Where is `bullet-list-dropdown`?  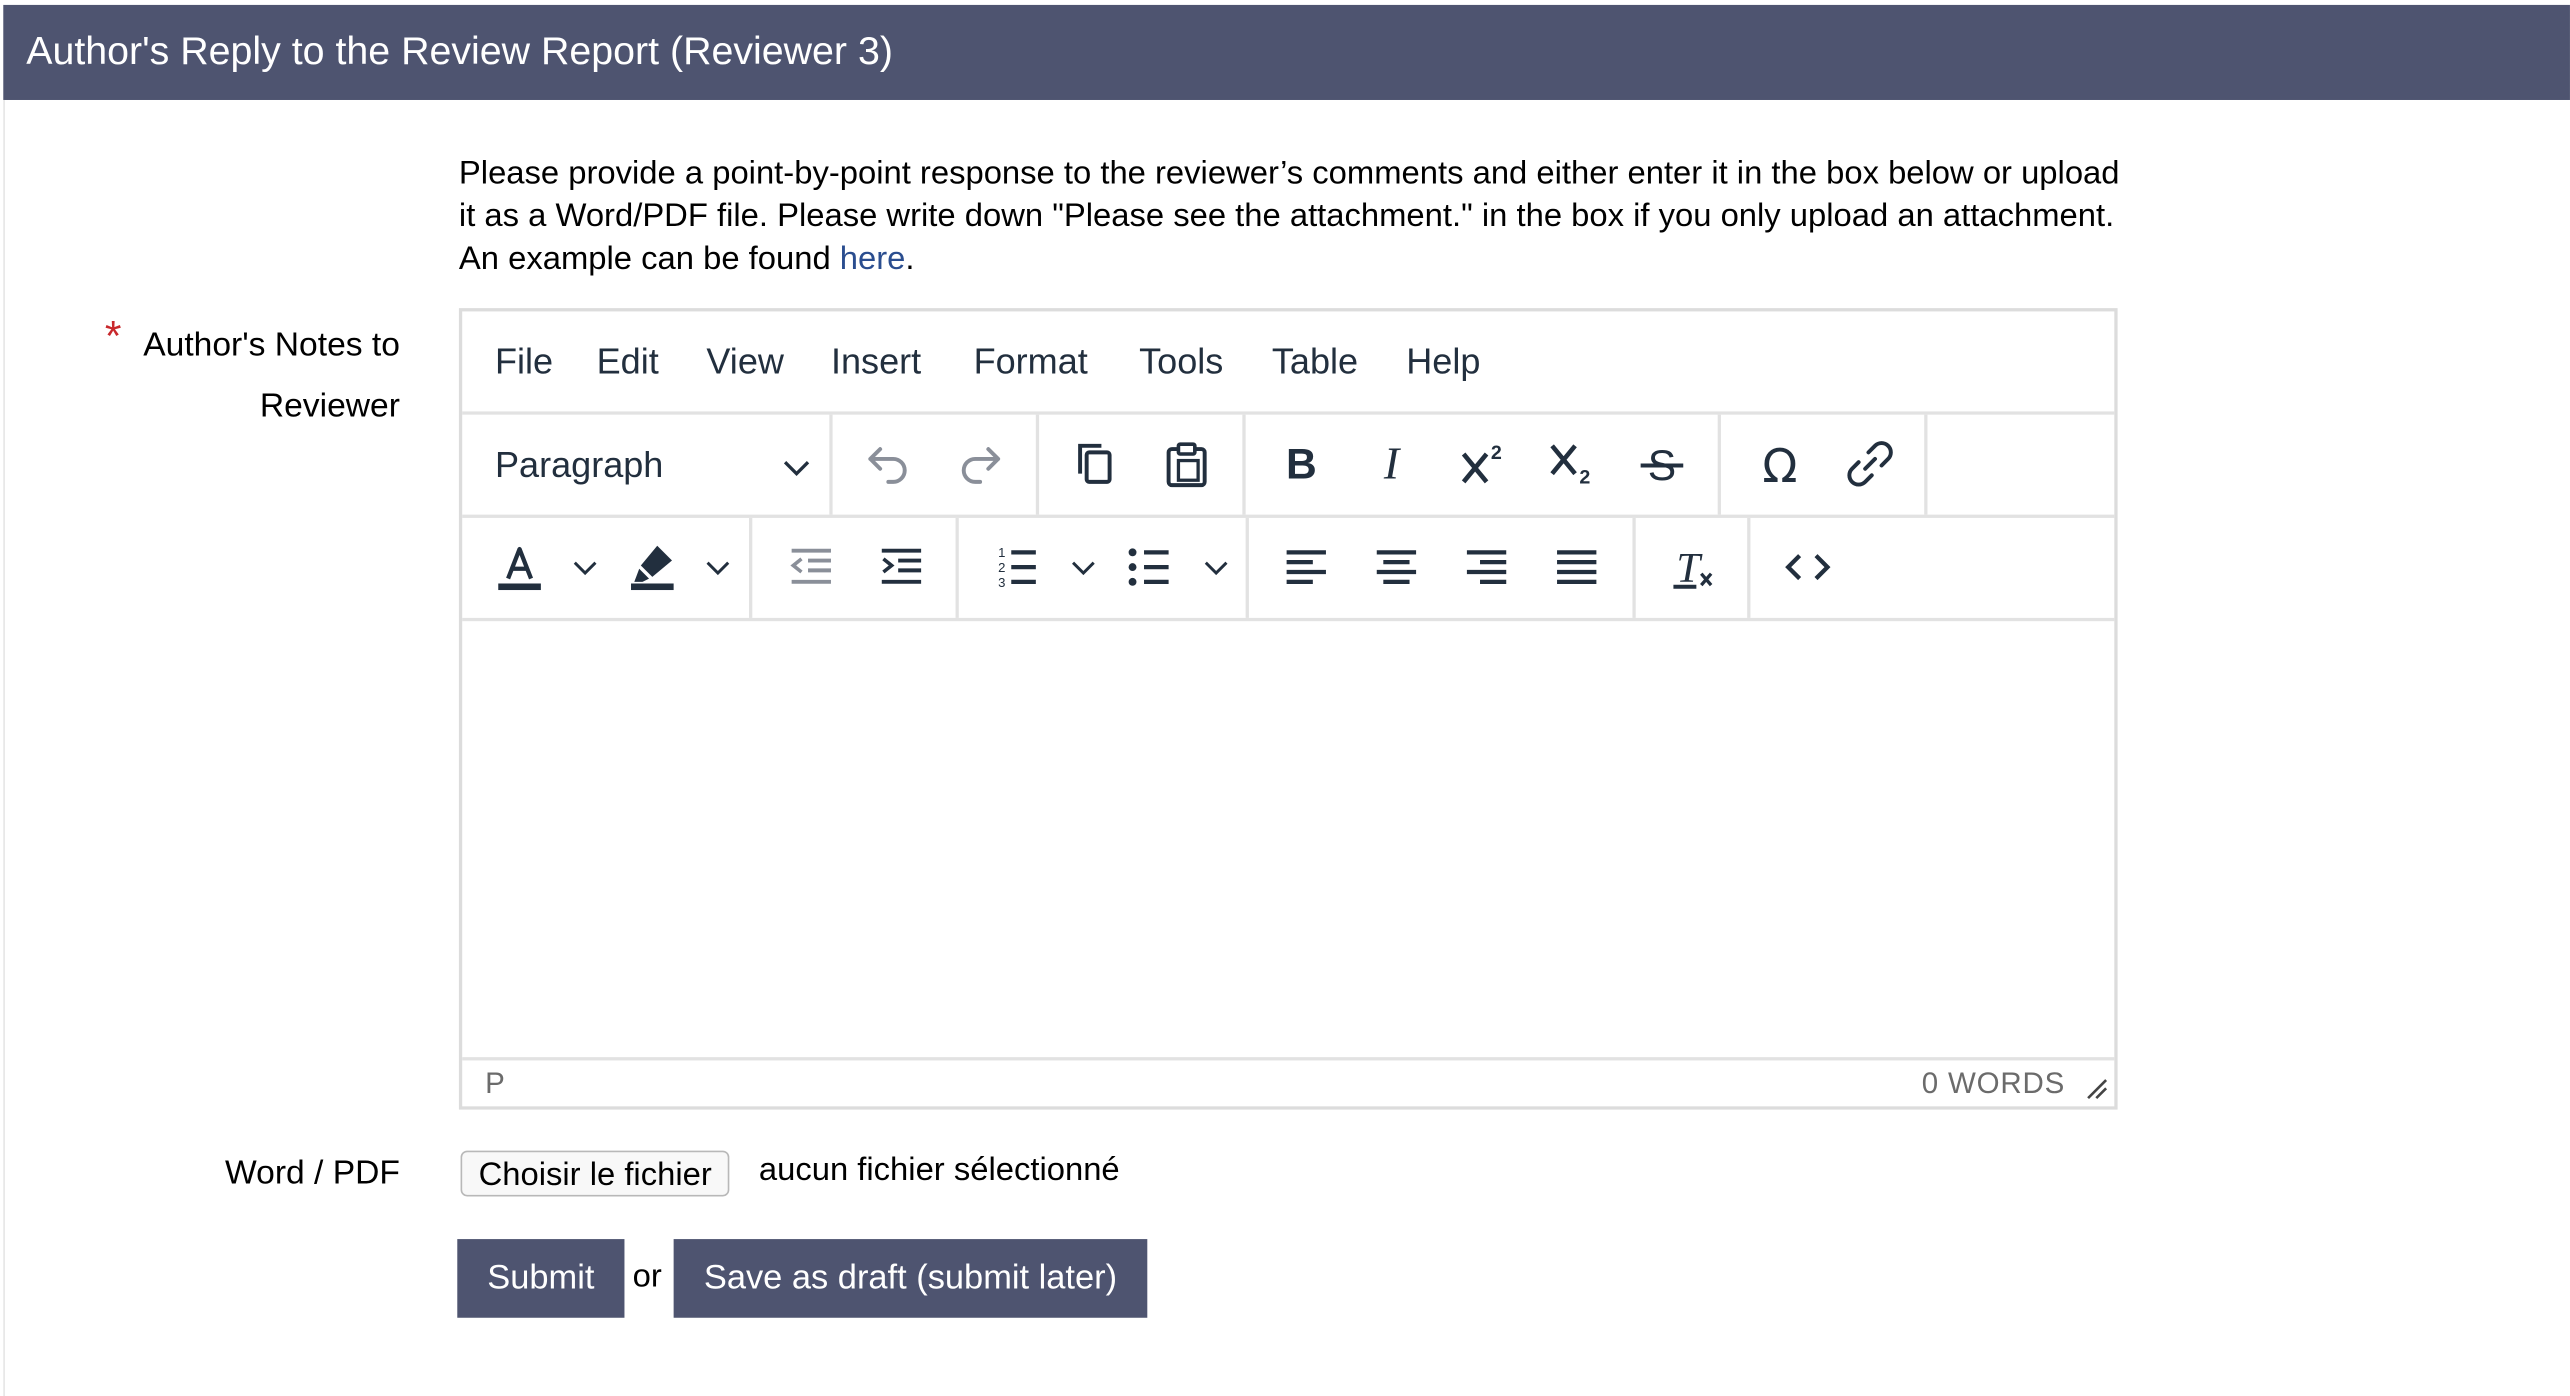 bullet-list-dropdown is located at coordinates (1215, 567).